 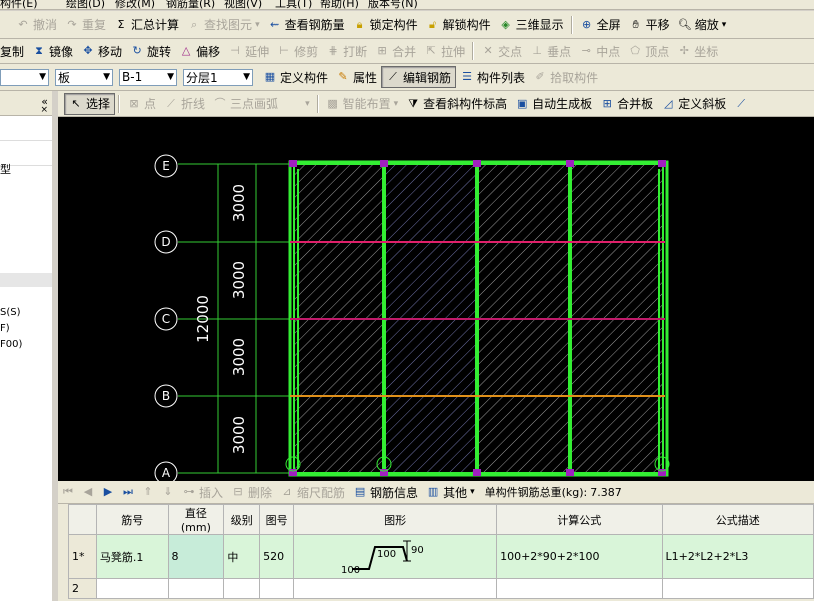 I want to click on zoom-button: 🔍︎ 缩放 ▾, so click(x=702, y=25).